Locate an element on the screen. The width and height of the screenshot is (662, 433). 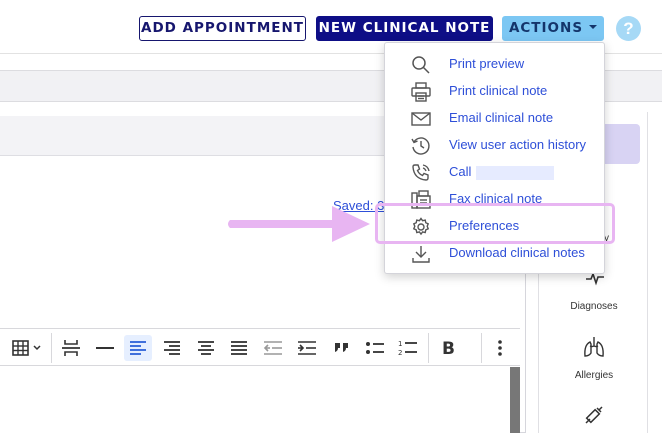
sidebar-item-allergies: Allergies is located at coordinates (594, 375).